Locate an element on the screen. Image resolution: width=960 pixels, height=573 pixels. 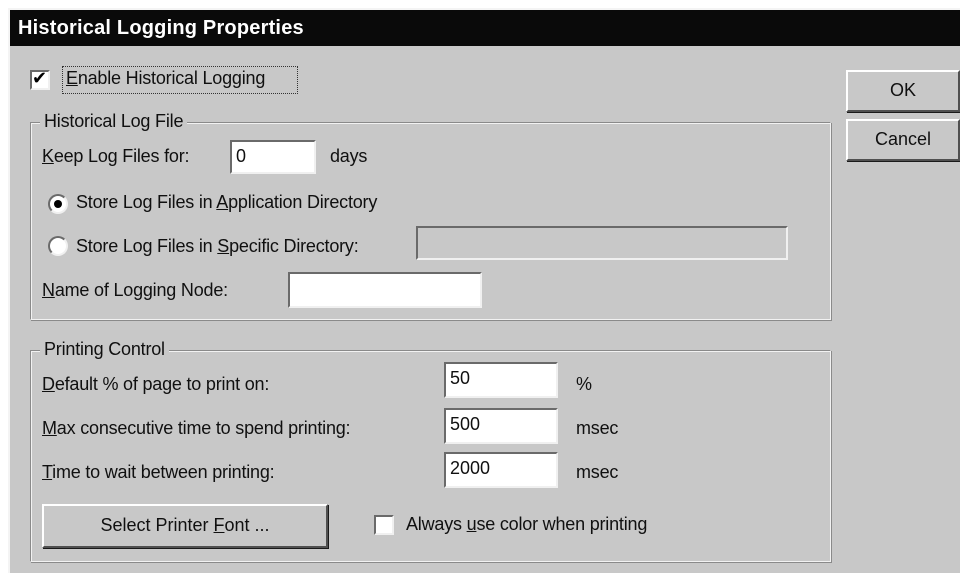
default-pct-input: 50 is located at coordinates (501, 380).